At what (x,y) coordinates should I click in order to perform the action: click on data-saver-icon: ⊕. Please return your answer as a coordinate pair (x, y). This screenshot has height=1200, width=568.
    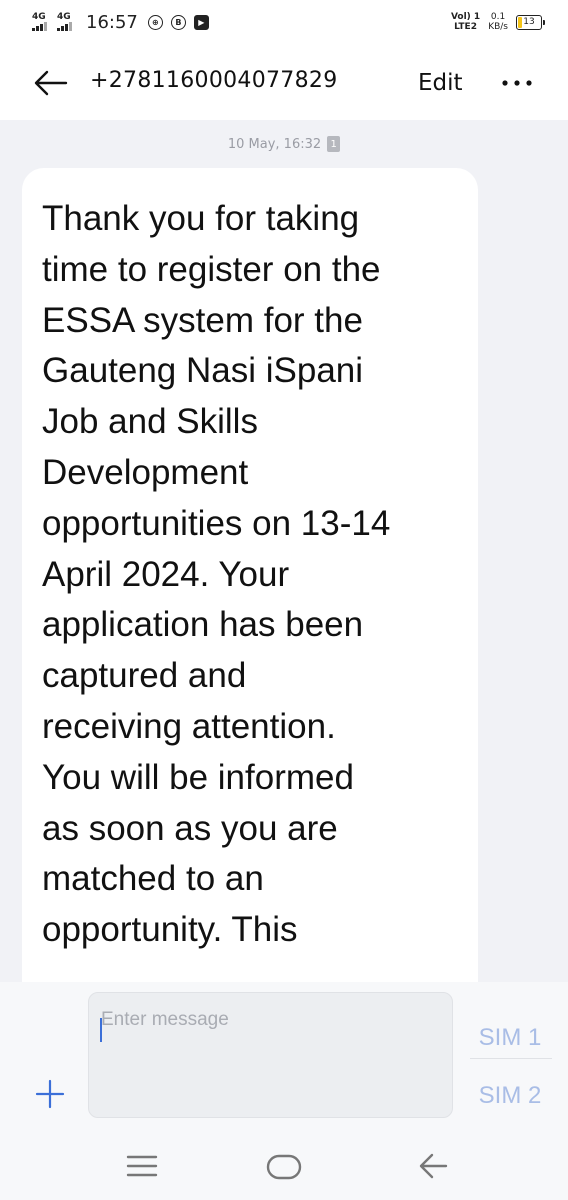
    Looking at the image, I should click on (155, 22).